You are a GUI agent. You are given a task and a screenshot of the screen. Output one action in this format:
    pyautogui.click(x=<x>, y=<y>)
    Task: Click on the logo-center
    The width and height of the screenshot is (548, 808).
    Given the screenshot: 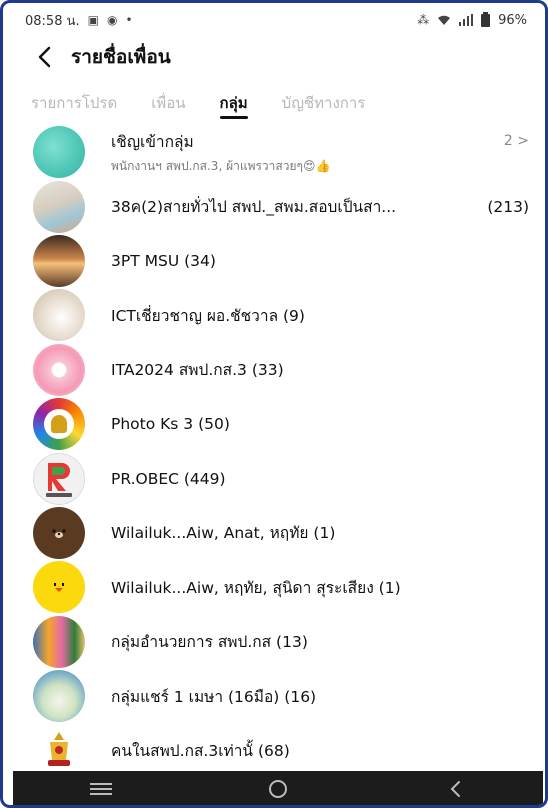 What is the action you would take?
    pyautogui.click(x=59, y=424)
    